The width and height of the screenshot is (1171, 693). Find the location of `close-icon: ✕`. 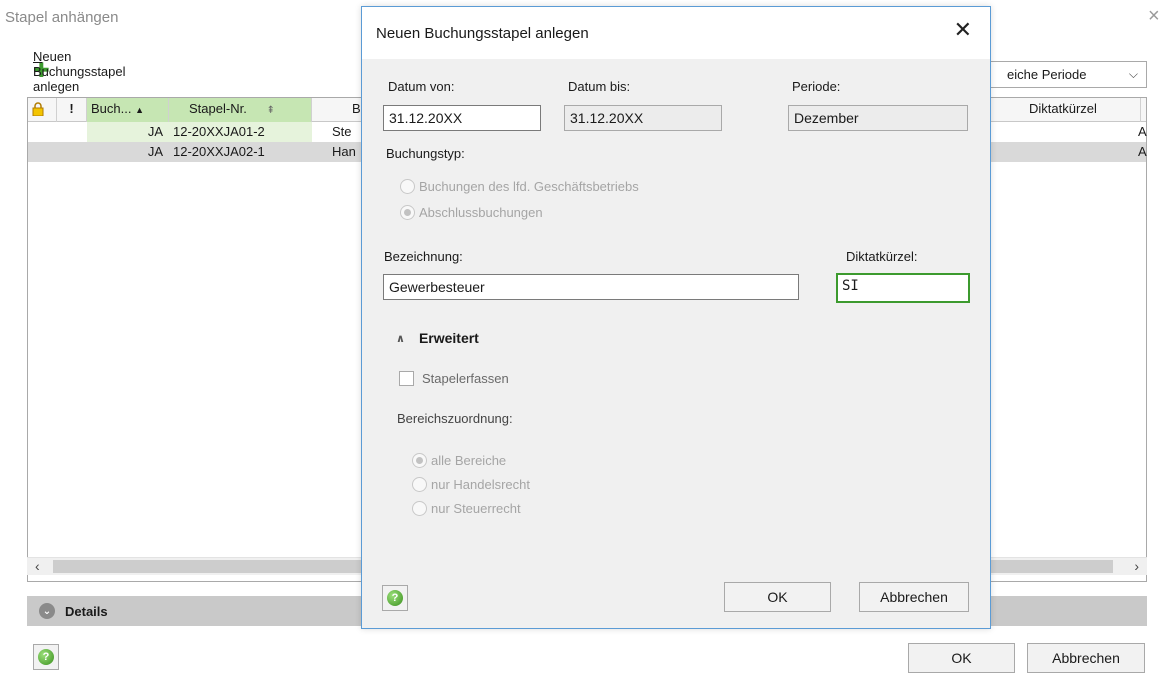

close-icon: ✕ is located at coordinates (963, 30).